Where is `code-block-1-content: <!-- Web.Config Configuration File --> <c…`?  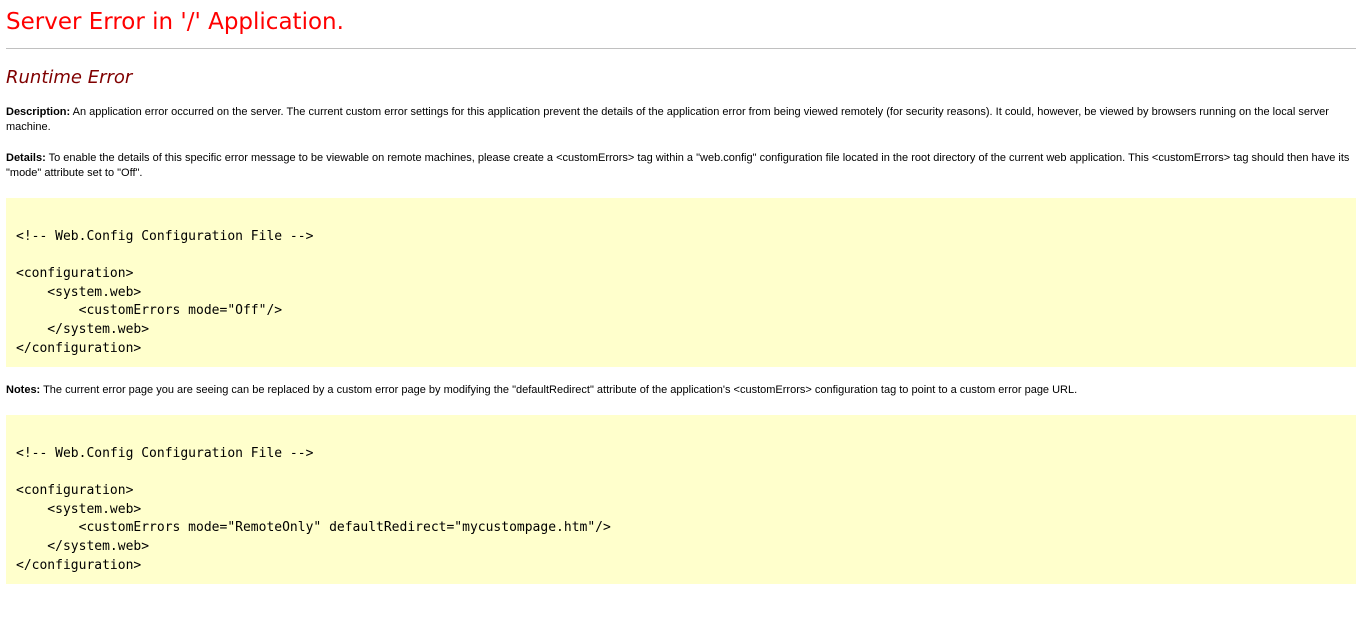 code-block-1-content: <!-- Web.Config Configuration File --> <c… is located at coordinates (164, 293).